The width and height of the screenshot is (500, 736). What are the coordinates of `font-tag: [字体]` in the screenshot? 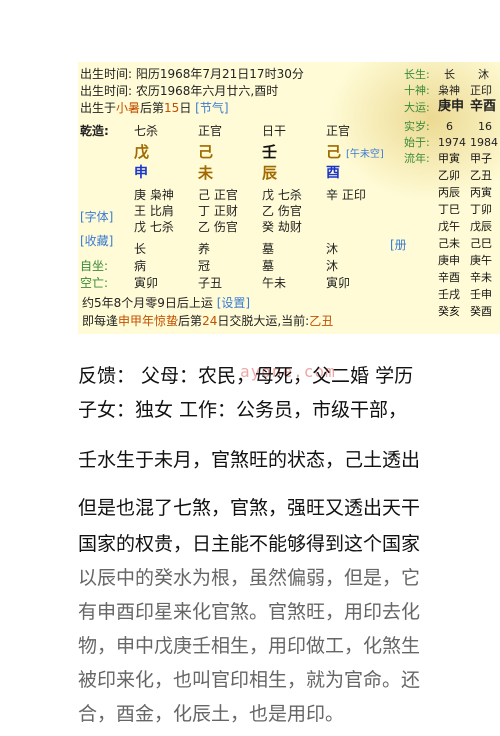 It's located at (96, 217).